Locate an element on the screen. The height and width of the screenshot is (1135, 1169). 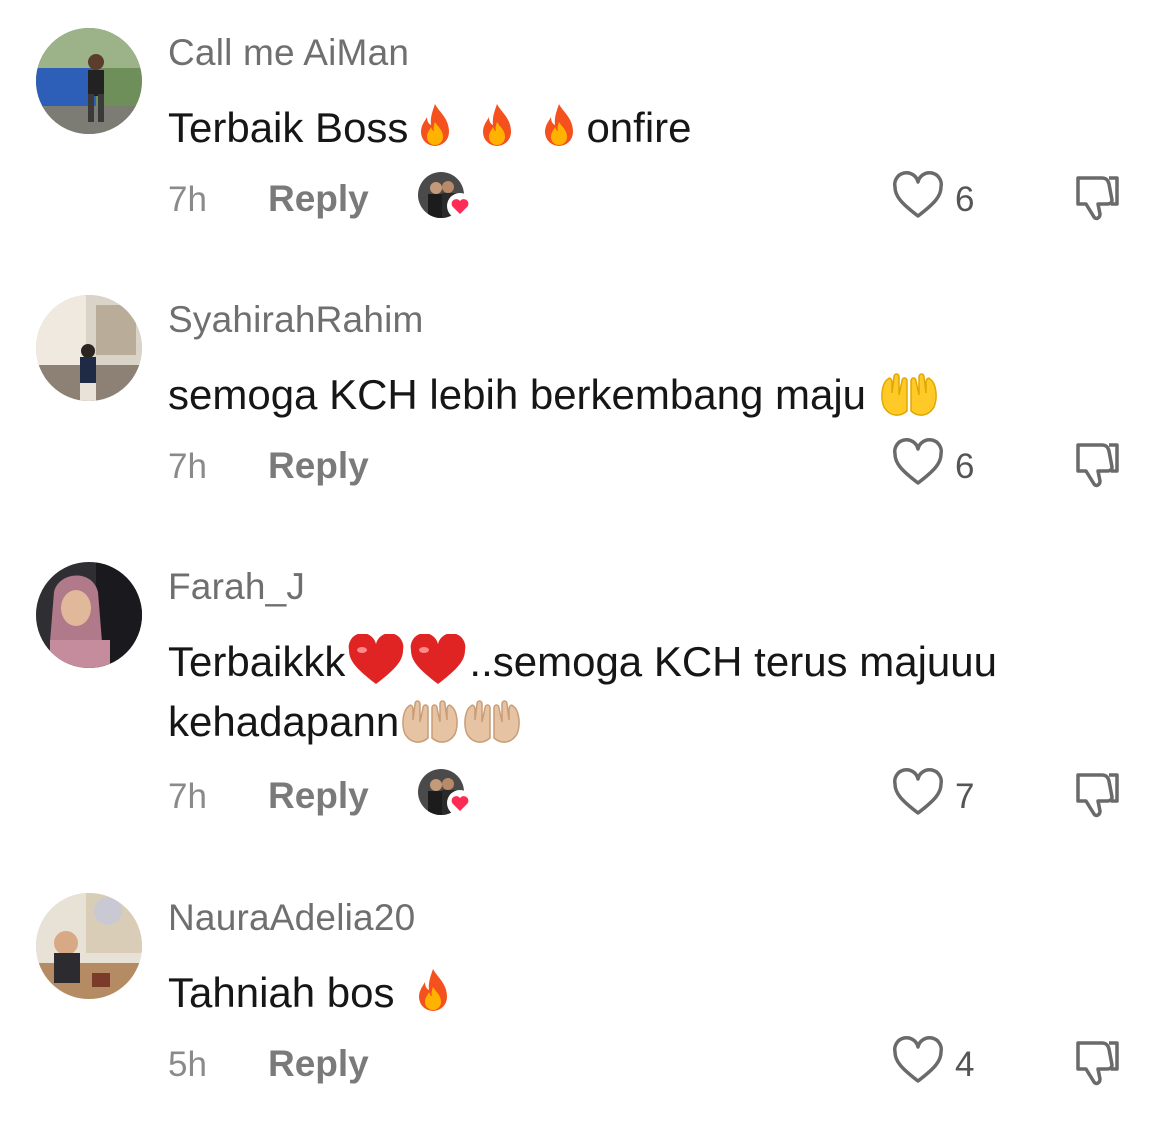
like-count: 4 is located at coordinates (965, 1064).